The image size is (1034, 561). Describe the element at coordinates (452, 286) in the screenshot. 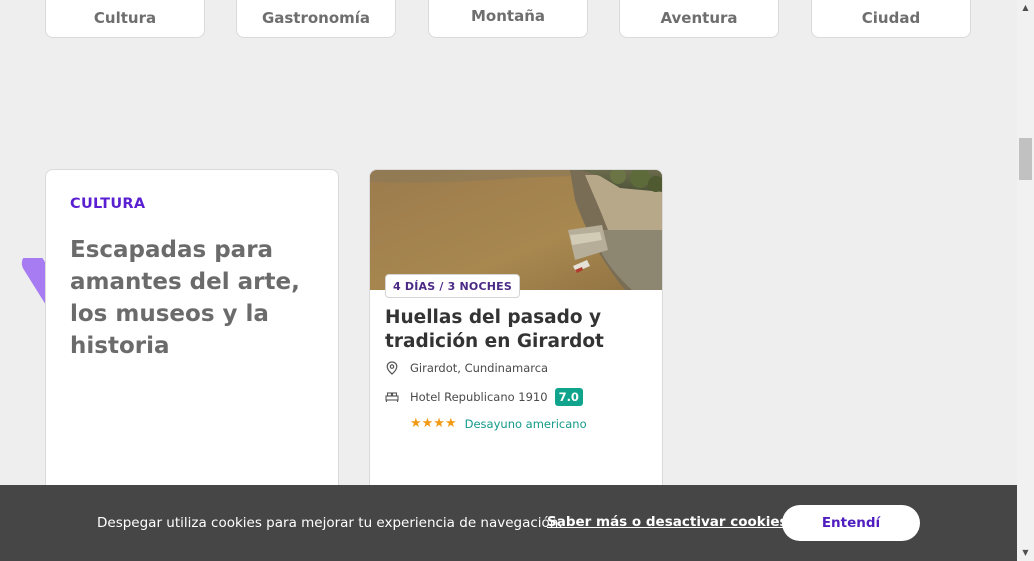

I see `duration-badge: 4 DÍAS / 3 NOCHES` at that location.